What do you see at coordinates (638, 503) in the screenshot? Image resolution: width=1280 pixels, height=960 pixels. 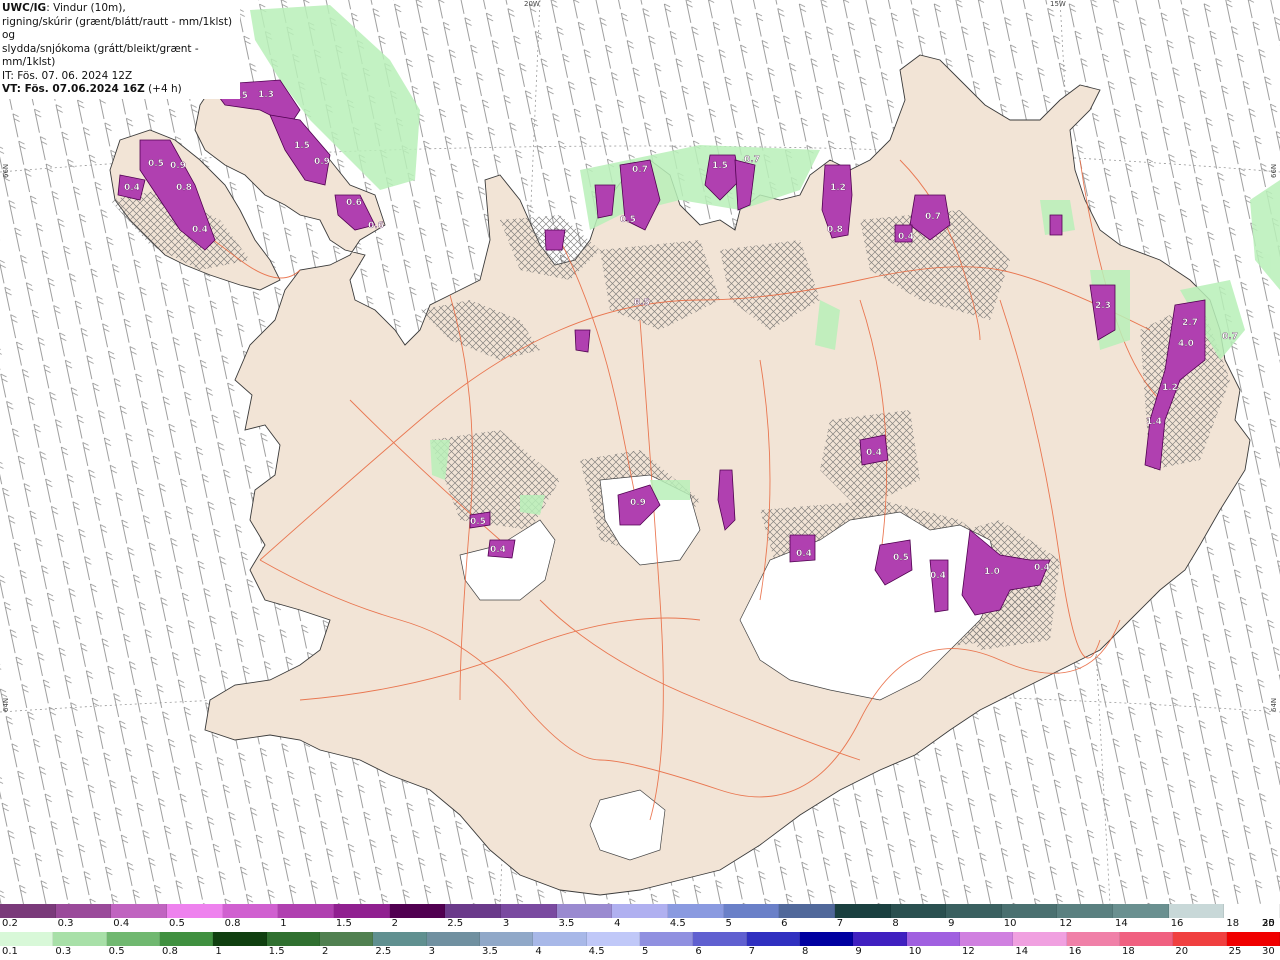 I see `precip-label: 0.9` at bounding box center [638, 503].